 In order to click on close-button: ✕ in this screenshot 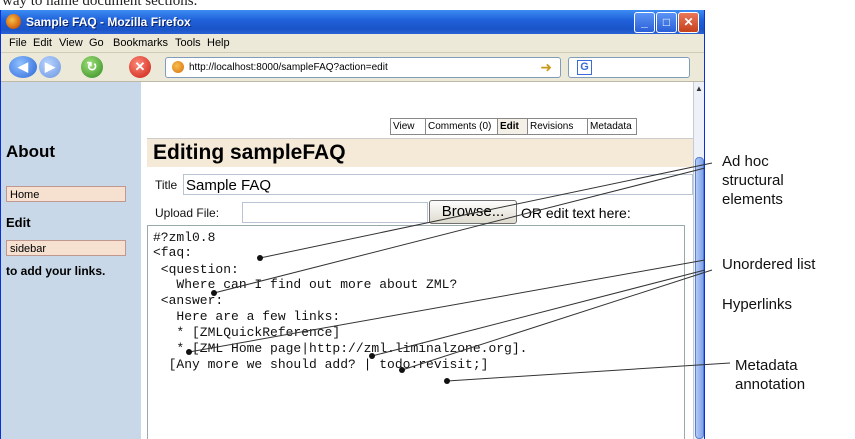, I will do `click(688, 22)`.